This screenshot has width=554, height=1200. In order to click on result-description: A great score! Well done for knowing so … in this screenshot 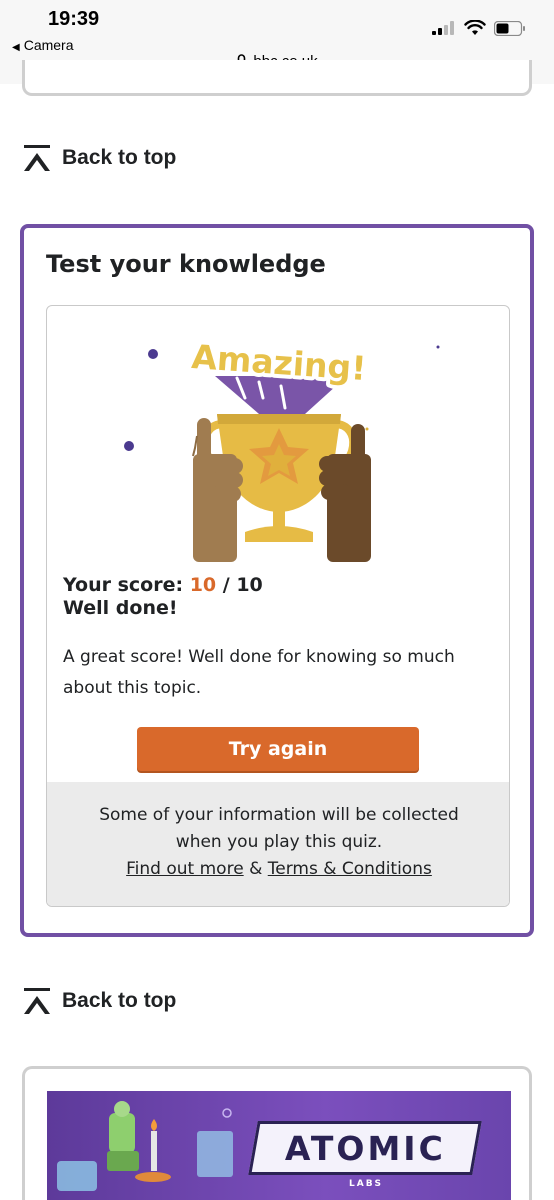, I will do `click(259, 672)`.